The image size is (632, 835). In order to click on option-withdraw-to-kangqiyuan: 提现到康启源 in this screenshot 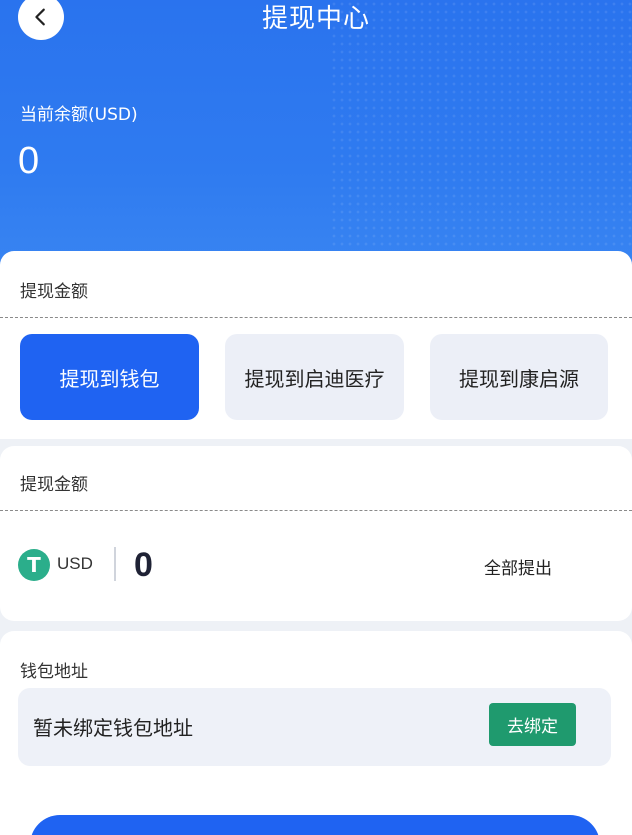, I will do `click(519, 377)`.